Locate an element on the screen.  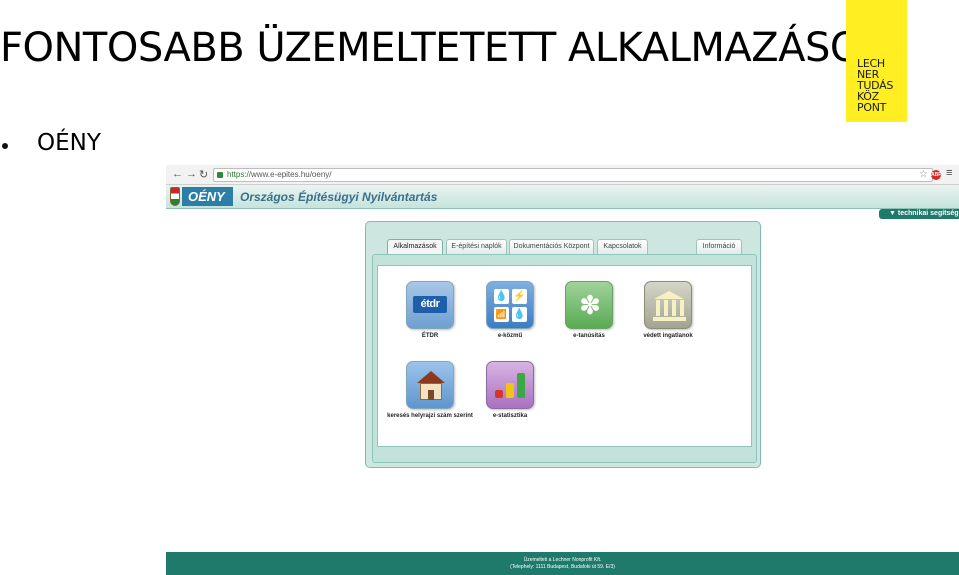
app-etdr: étdr ÉTDR is located at coordinates (430, 311).